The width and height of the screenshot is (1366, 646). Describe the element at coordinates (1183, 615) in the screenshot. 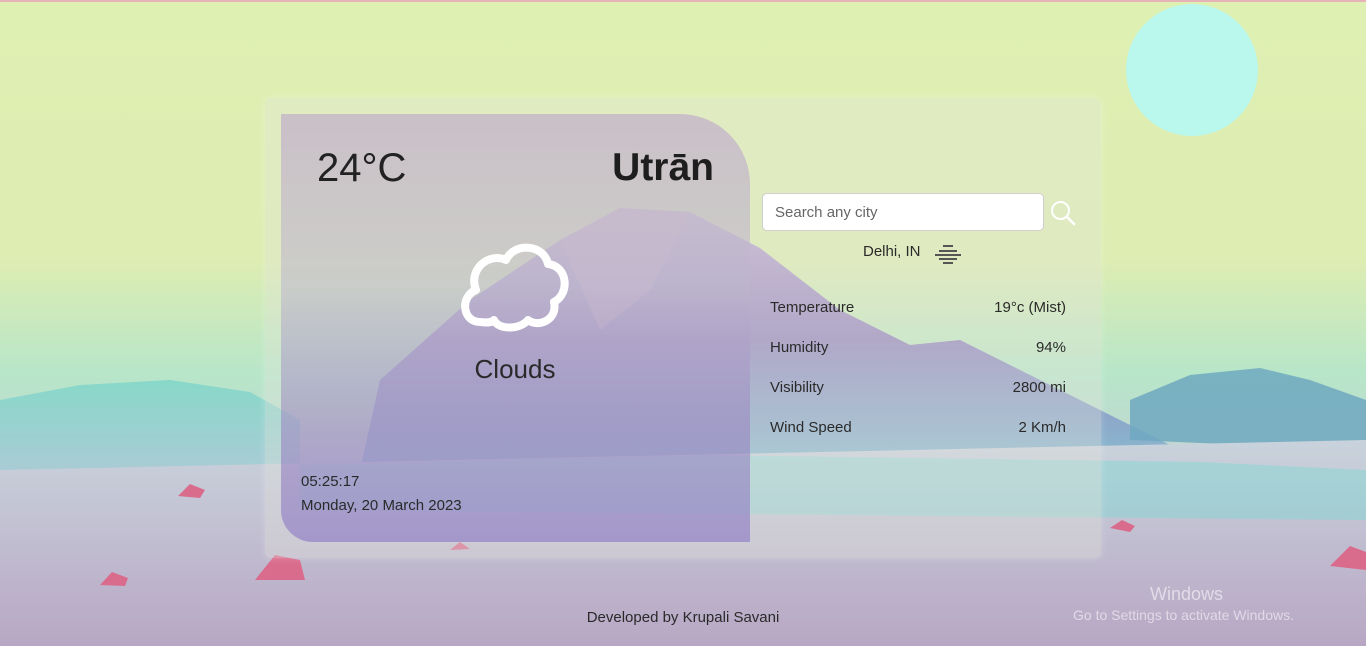

I see `windows-watermark-text: Go to Settings to activate Windows.` at that location.